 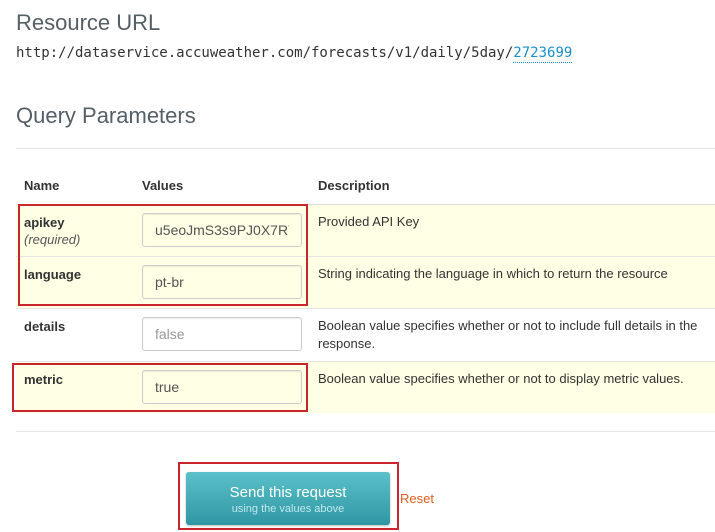 What do you see at coordinates (288, 509) in the screenshot?
I see `send-request-sublabel: using the values above` at bounding box center [288, 509].